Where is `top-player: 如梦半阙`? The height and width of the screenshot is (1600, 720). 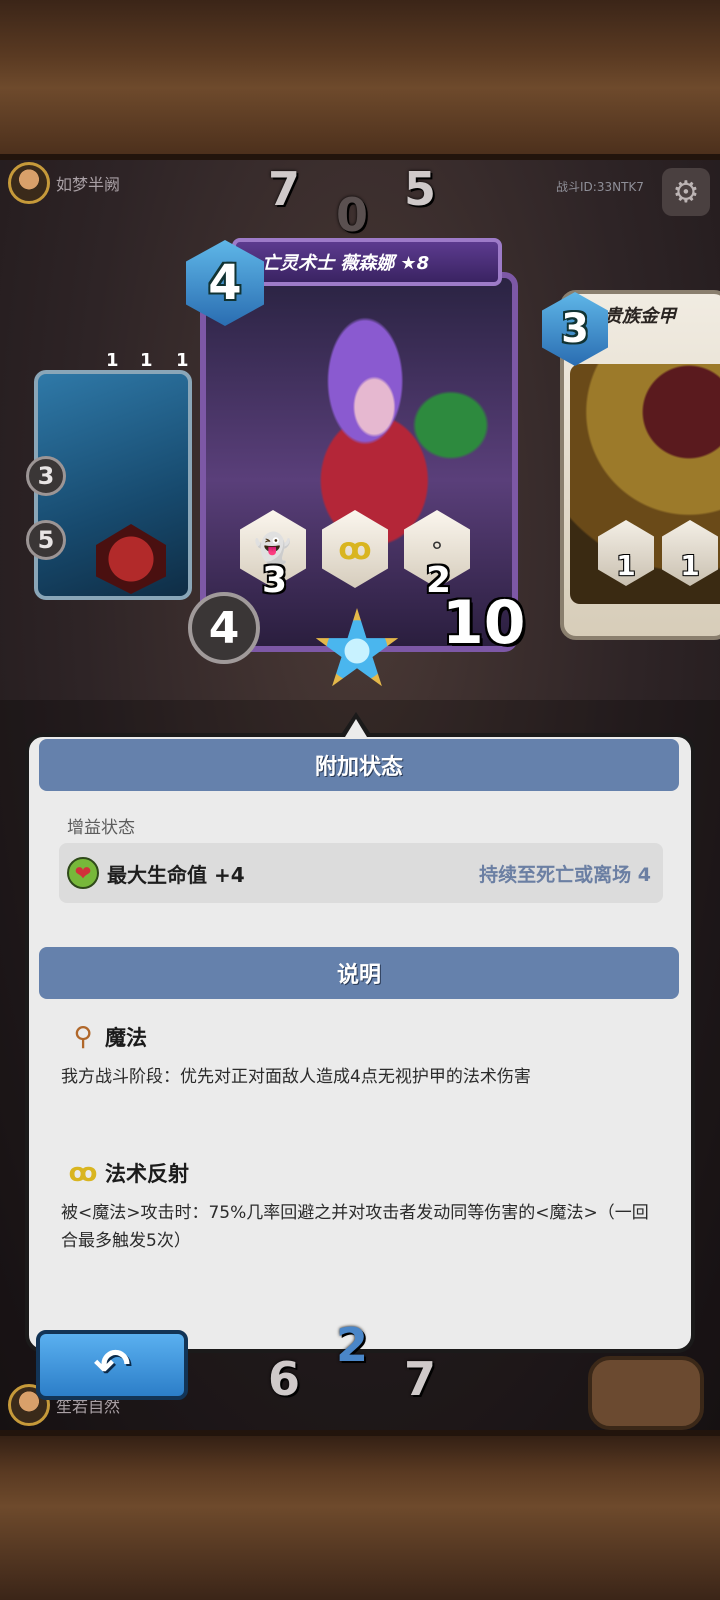 top-player: 如梦半阙 is located at coordinates (64, 183).